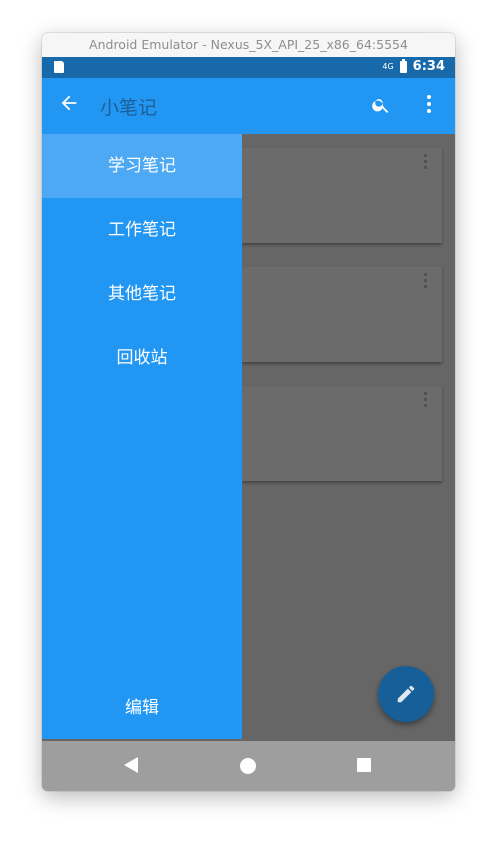 The width and height of the screenshot is (498, 841). What do you see at coordinates (381, 107) in the screenshot?
I see `search-icon` at bounding box center [381, 107].